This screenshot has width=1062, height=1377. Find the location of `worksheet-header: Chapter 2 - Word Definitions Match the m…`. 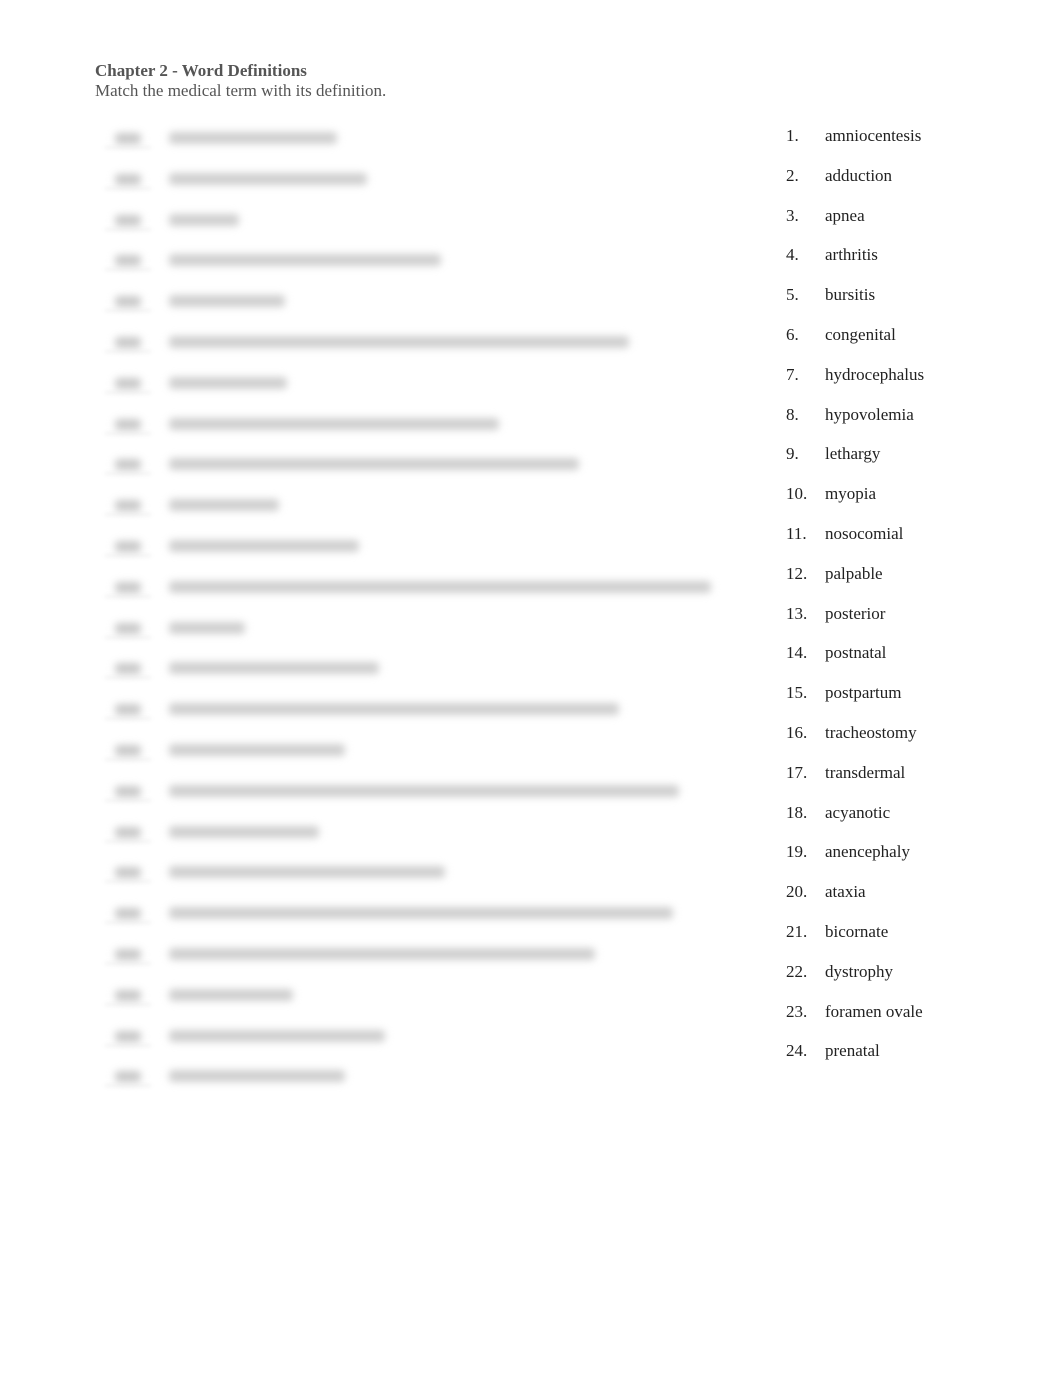

worksheet-header: Chapter 2 - Word Definitions Match the m… is located at coordinates (240, 81).